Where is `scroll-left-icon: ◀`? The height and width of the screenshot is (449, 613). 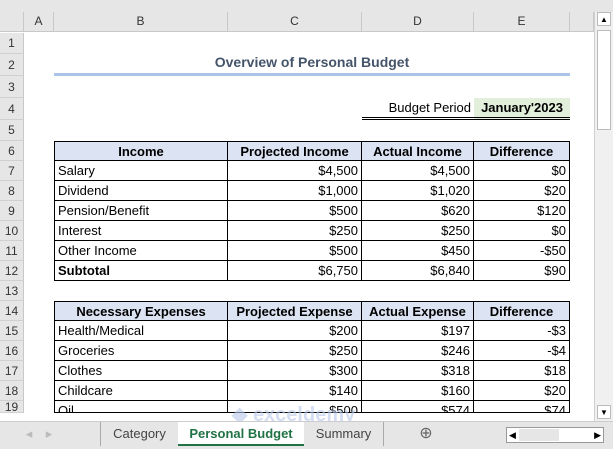
scroll-left-icon: ◀ is located at coordinates (512, 435).